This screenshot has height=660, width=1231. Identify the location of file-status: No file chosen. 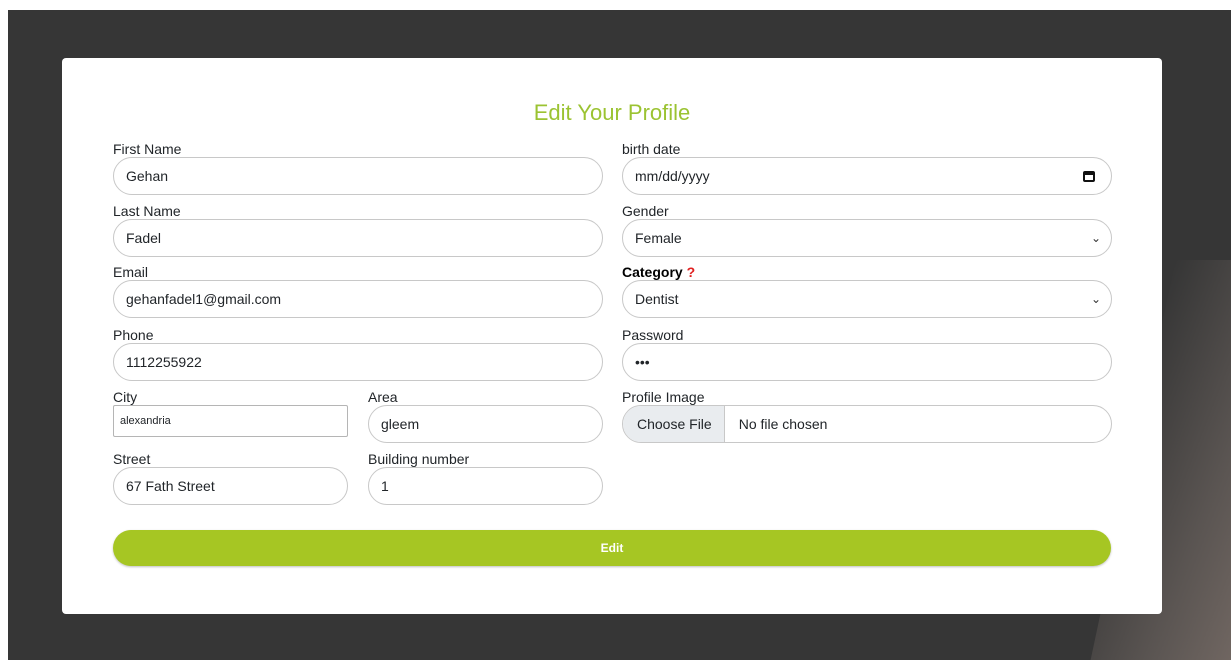
(783, 424).